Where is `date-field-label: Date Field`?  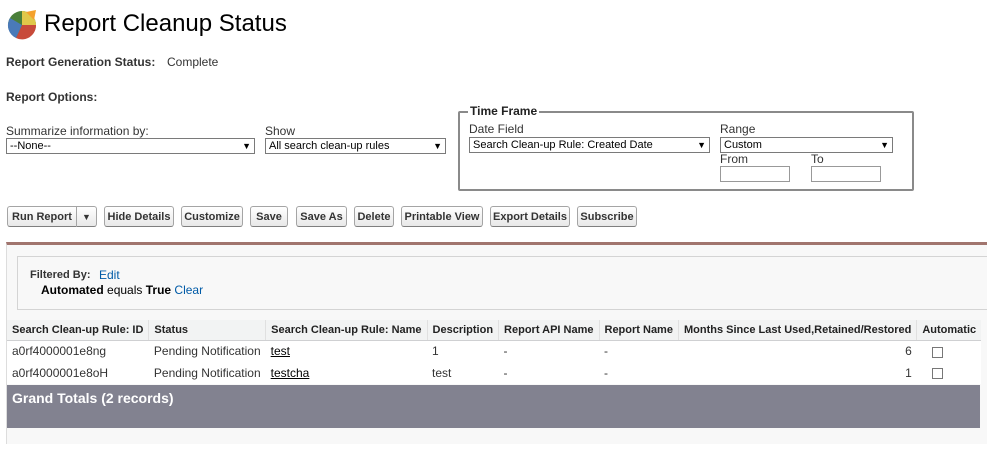
date-field-label: Date Field is located at coordinates (496, 129).